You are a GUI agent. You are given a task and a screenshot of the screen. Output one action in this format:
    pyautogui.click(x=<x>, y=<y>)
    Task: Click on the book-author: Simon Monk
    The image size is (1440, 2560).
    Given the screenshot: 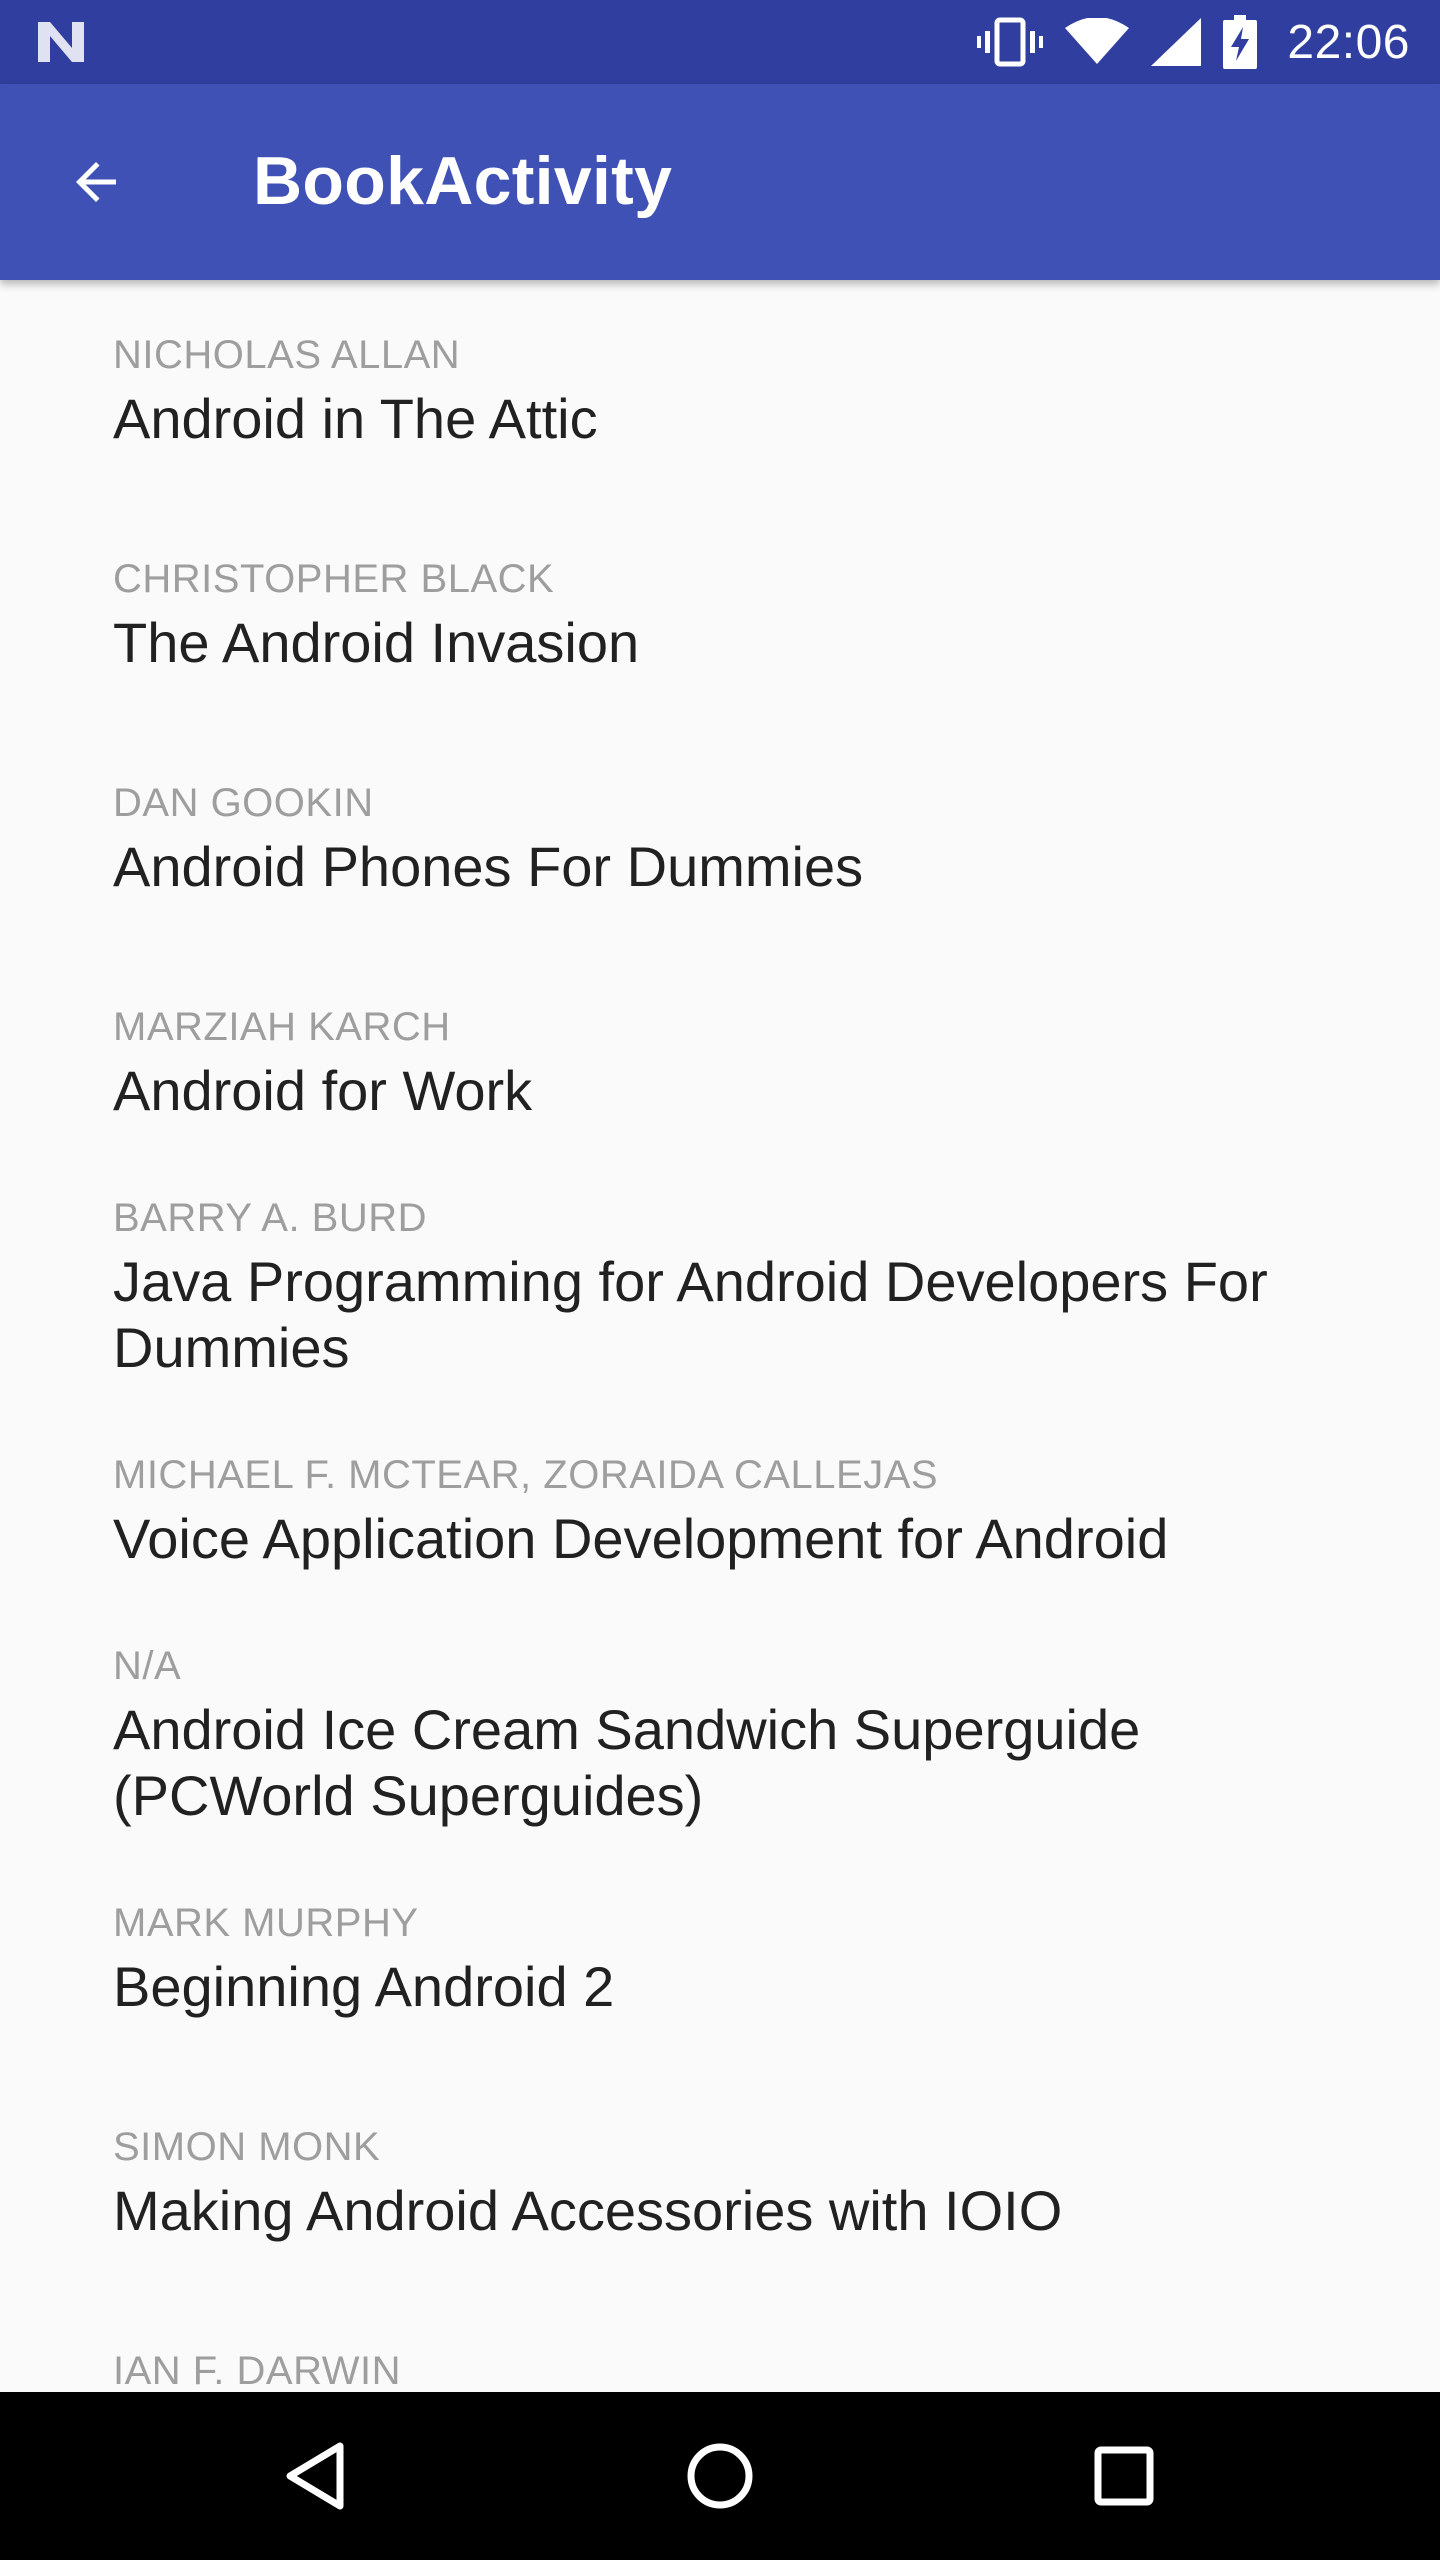 What is the action you would take?
    pyautogui.click(x=247, y=2147)
    